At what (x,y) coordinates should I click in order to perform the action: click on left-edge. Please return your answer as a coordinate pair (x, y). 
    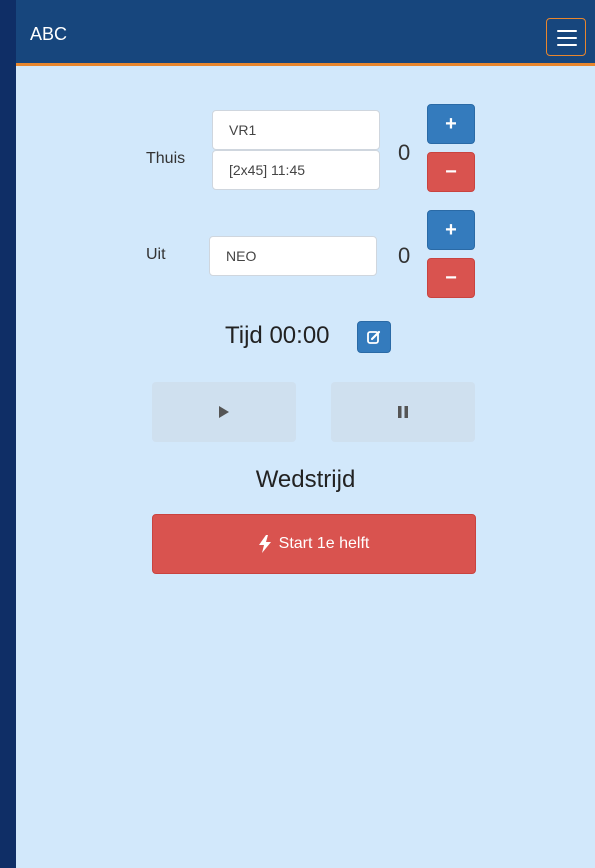
    Looking at the image, I should click on (8, 434).